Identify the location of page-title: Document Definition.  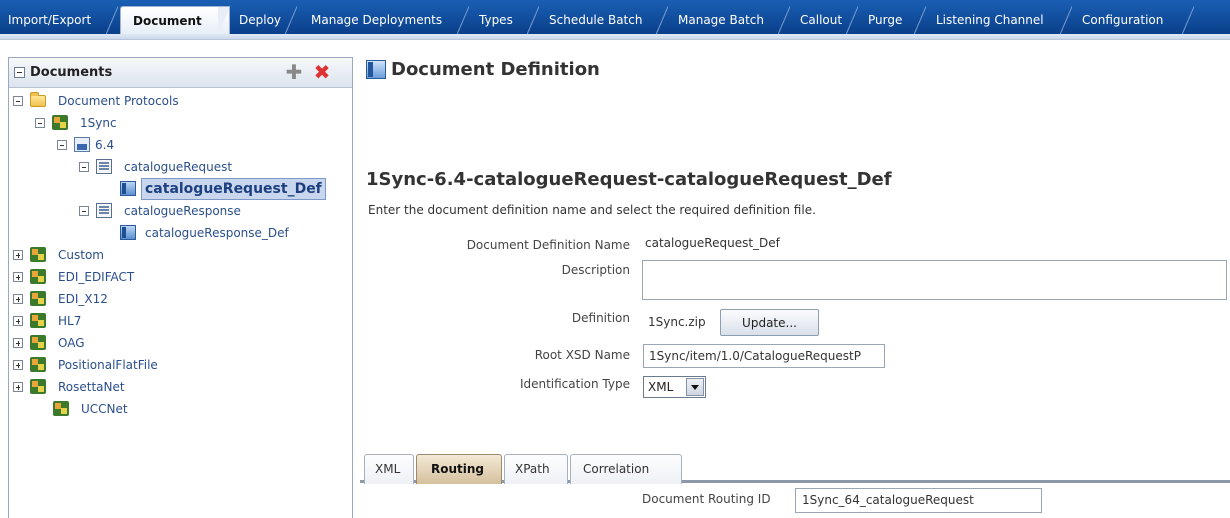
(495, 69).